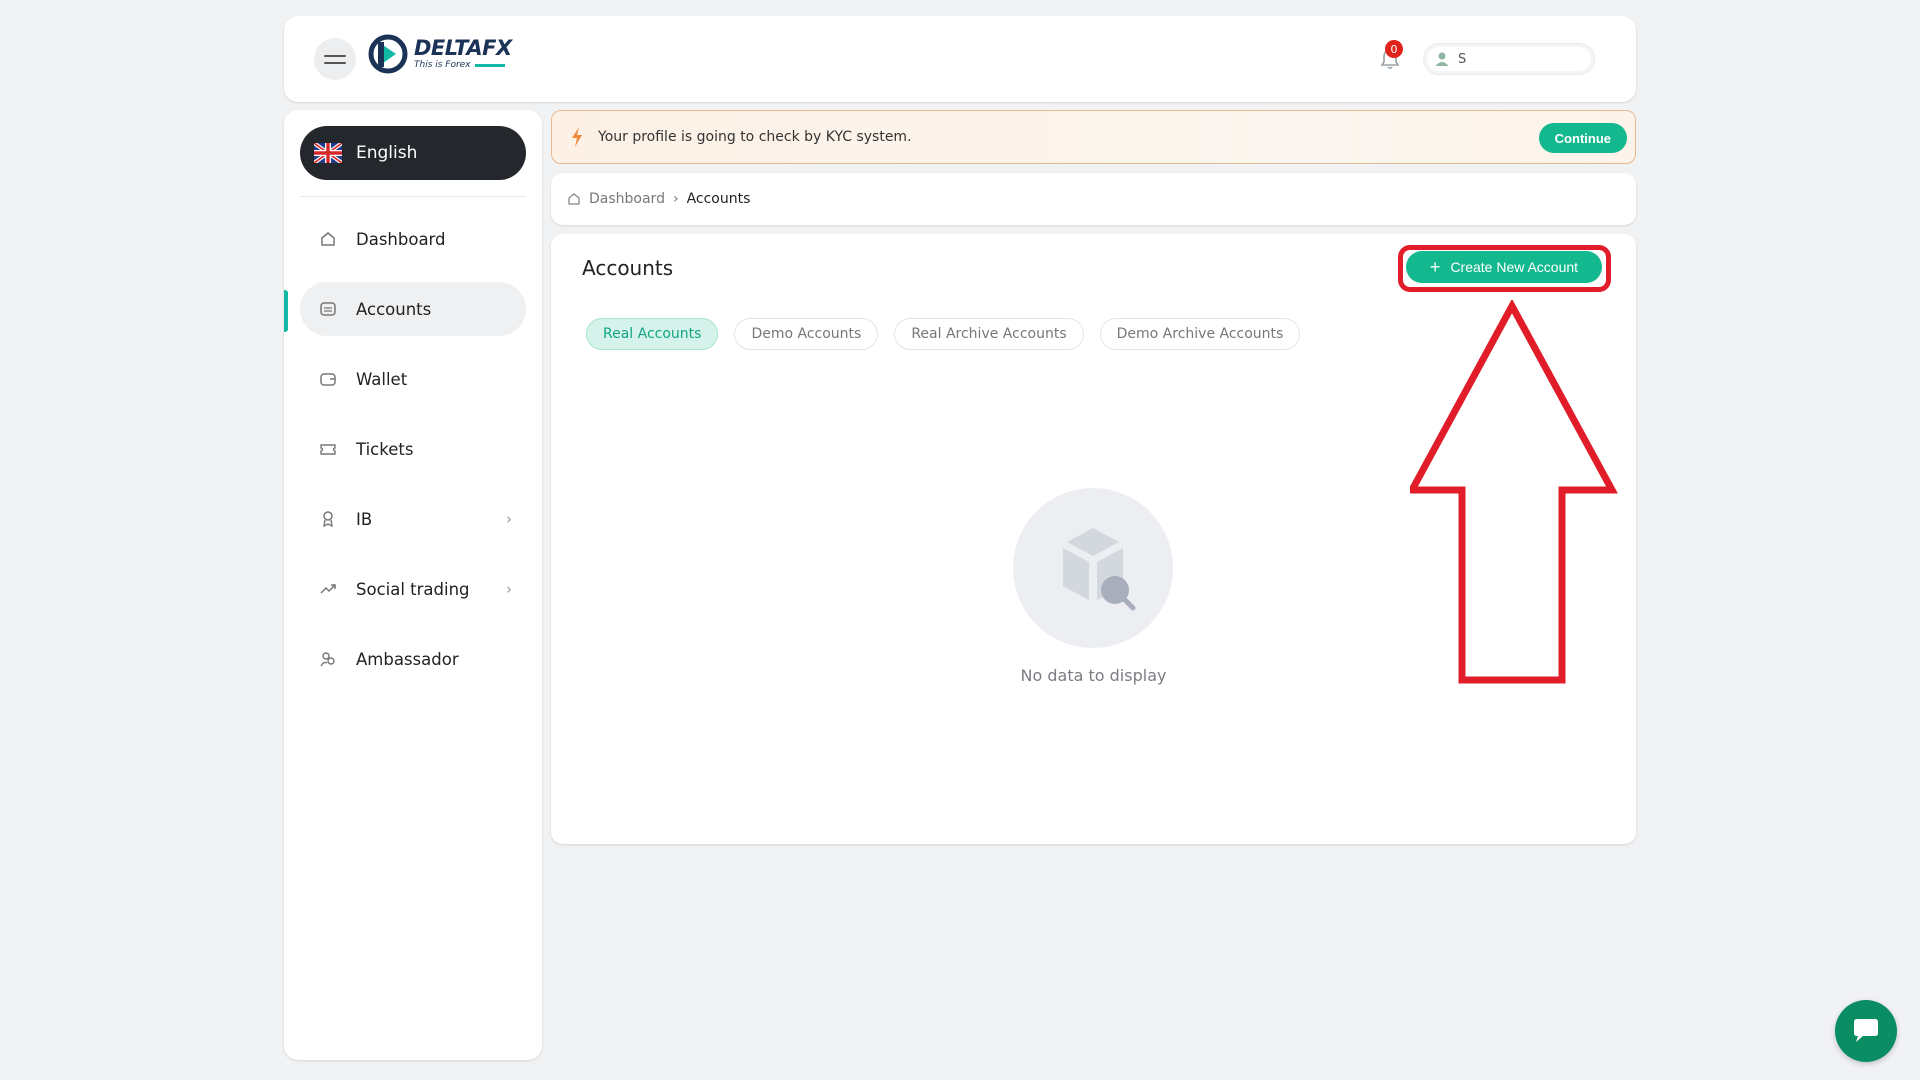 The width and height of the screenshot is (1920, 1080). I want to click on sidebar-item-dashboard: Dashboard, so click(413, 239).